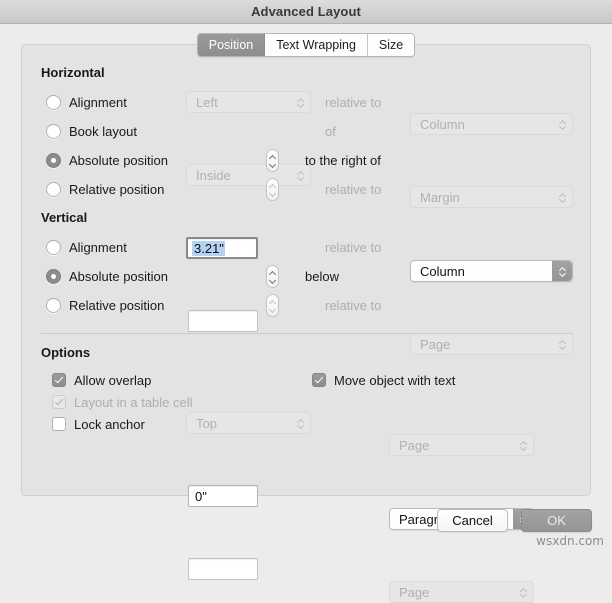 The image size is (612, 603). I want to click on input-value: 3.21", so click(208, 248).